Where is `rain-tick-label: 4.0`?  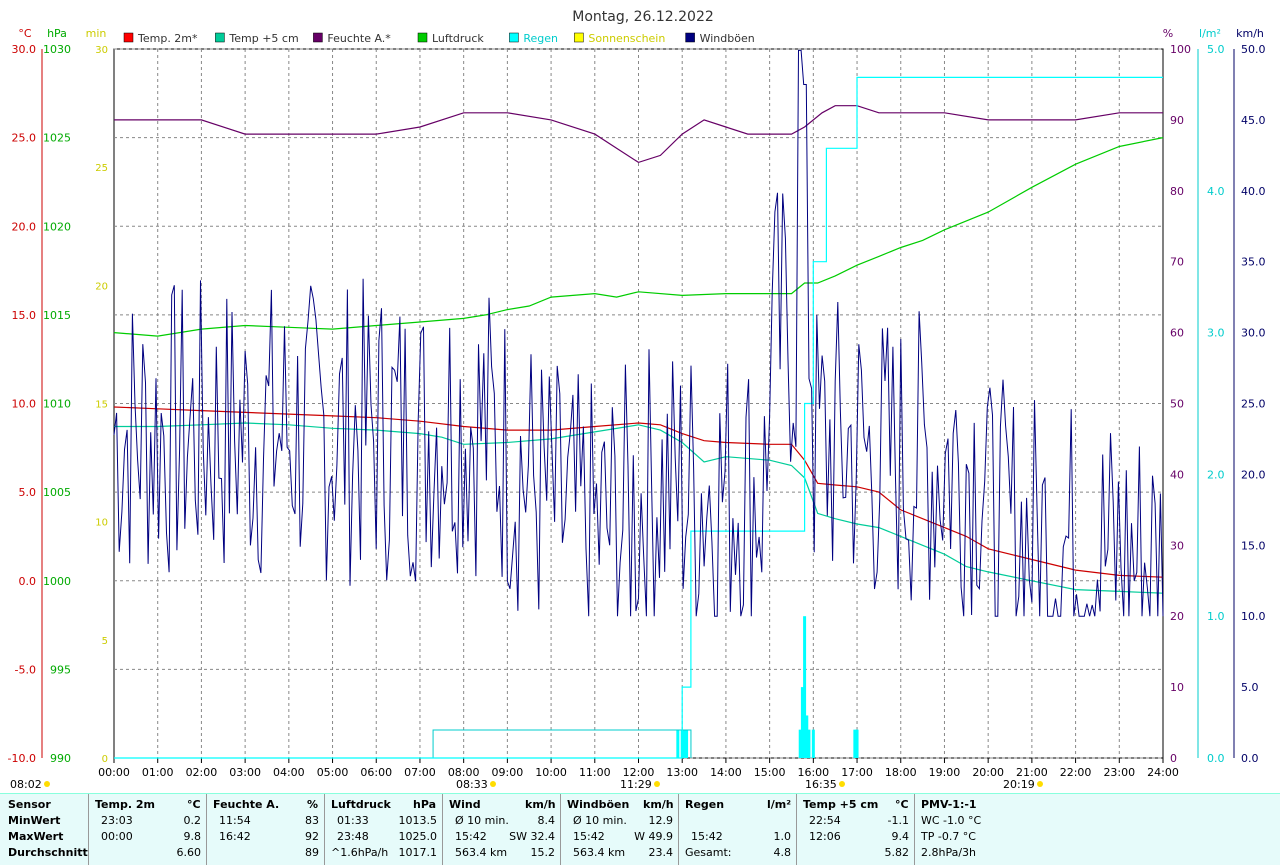
rain-tick-label: 4.0 is located at coordinates (1216, 191).